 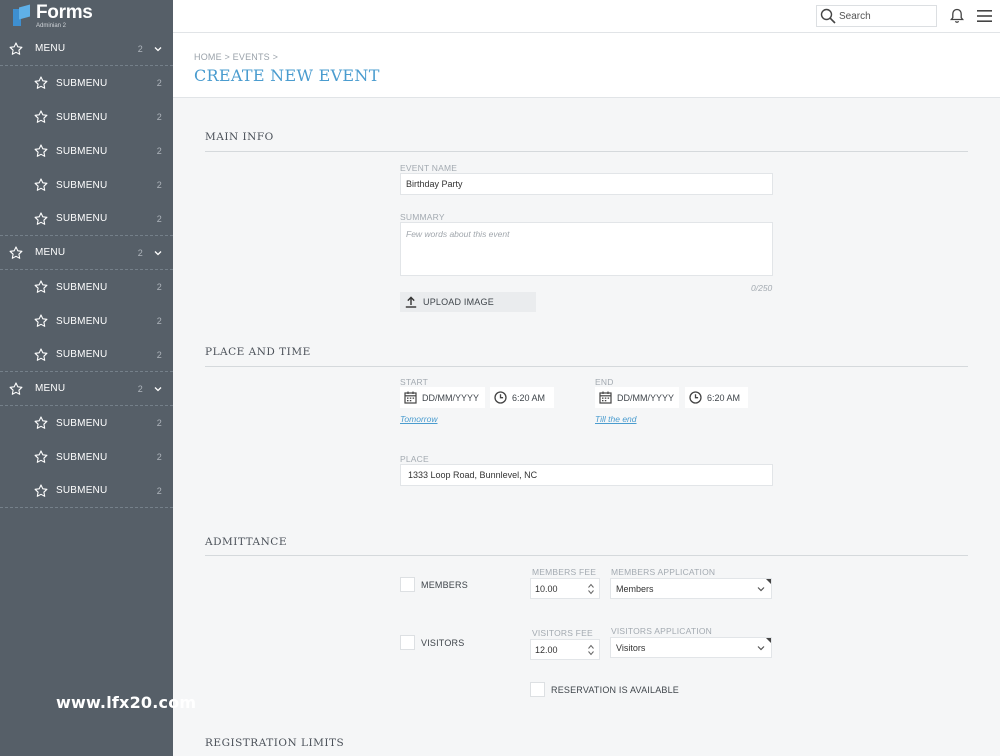 I want to click on end-date-picker: DD/MM/YYYY, so click(x=637, y=397).